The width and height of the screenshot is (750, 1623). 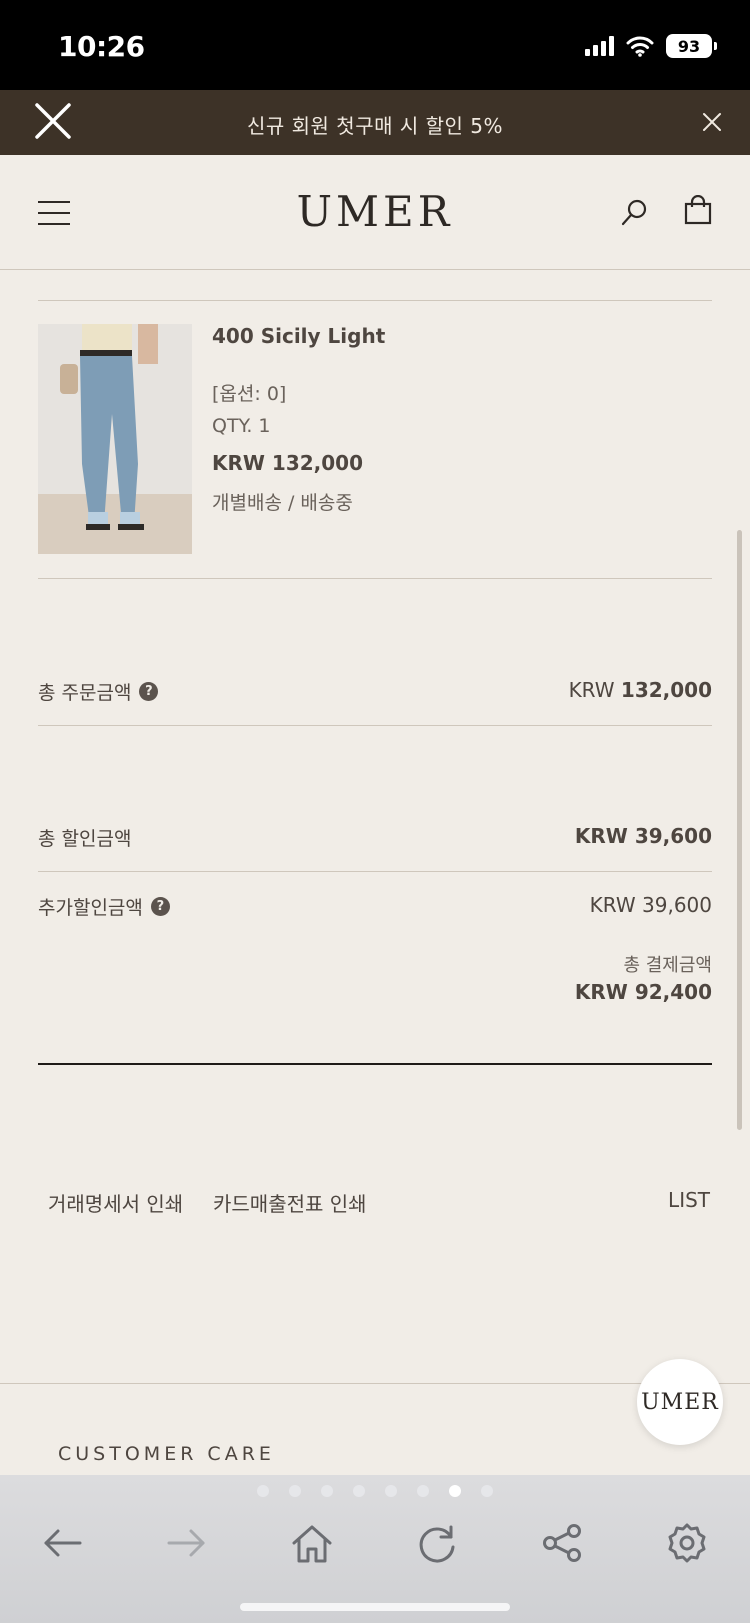 I want to click on extra-discount-label: 추가할인금액 ?, so click(x=104, y=906).